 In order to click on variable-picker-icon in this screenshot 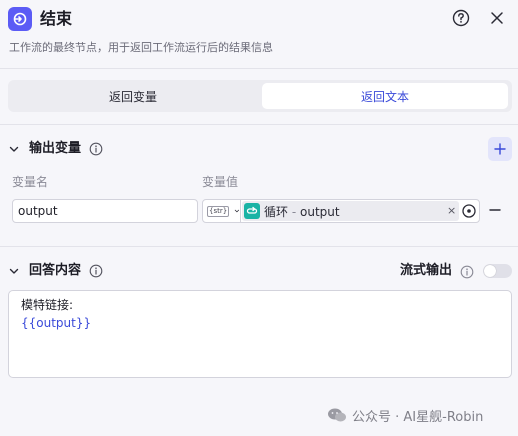, I will do `click(469, 211)`.